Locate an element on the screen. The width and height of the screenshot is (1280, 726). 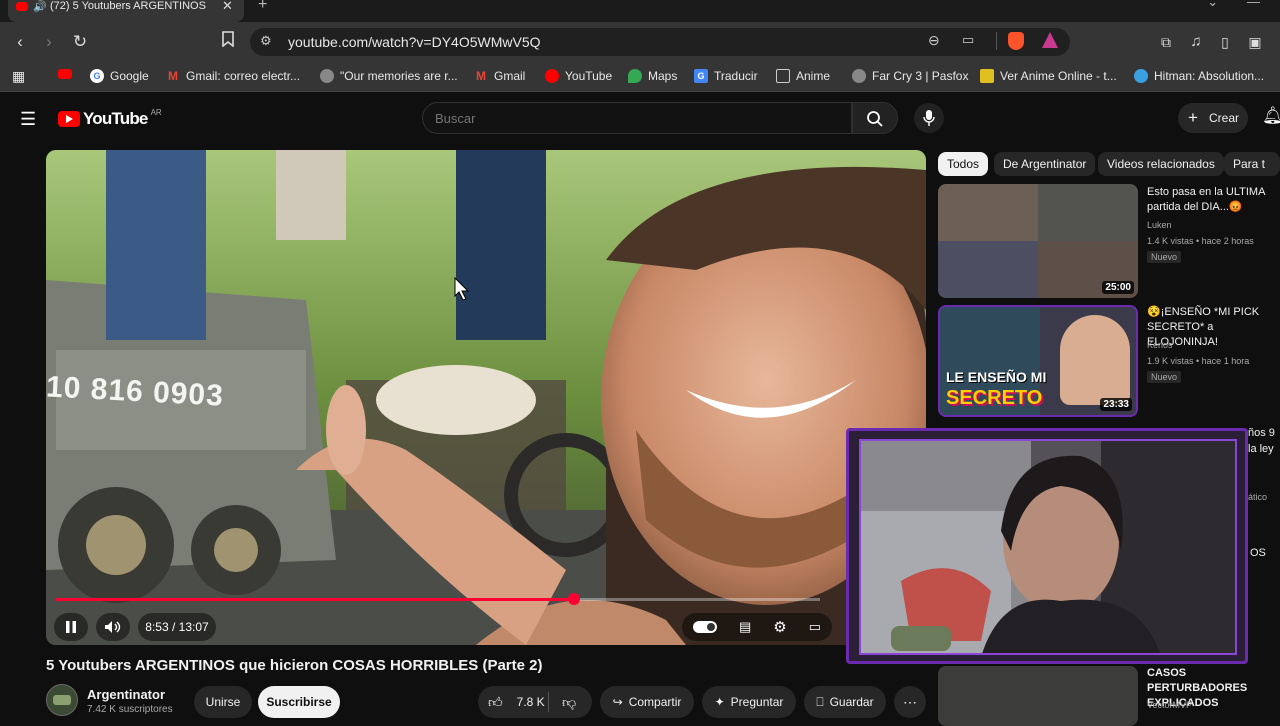
bookmark-item: G Traducir is located at coordinates (726, 76).